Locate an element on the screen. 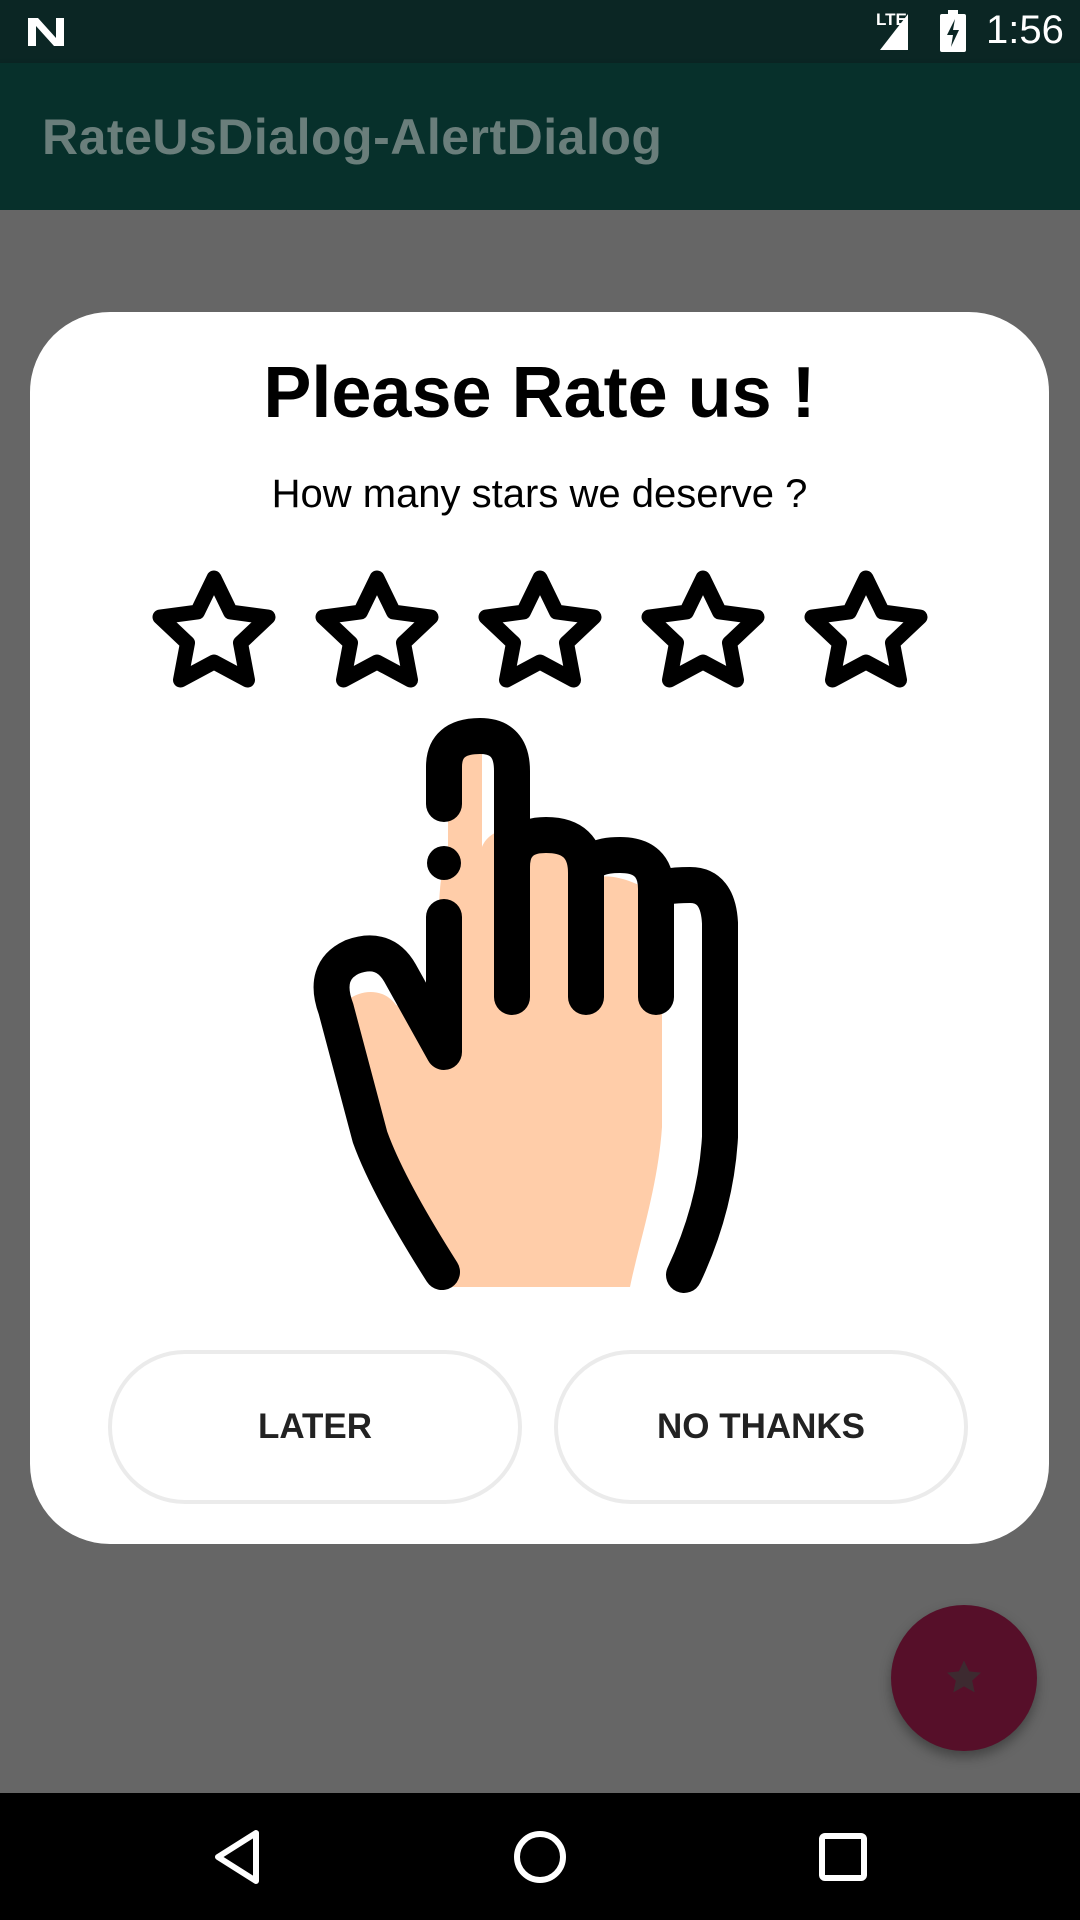 This screenshot has height=1920, width=1080. pointing-hand-icon is located at coordinates (525, 1005).